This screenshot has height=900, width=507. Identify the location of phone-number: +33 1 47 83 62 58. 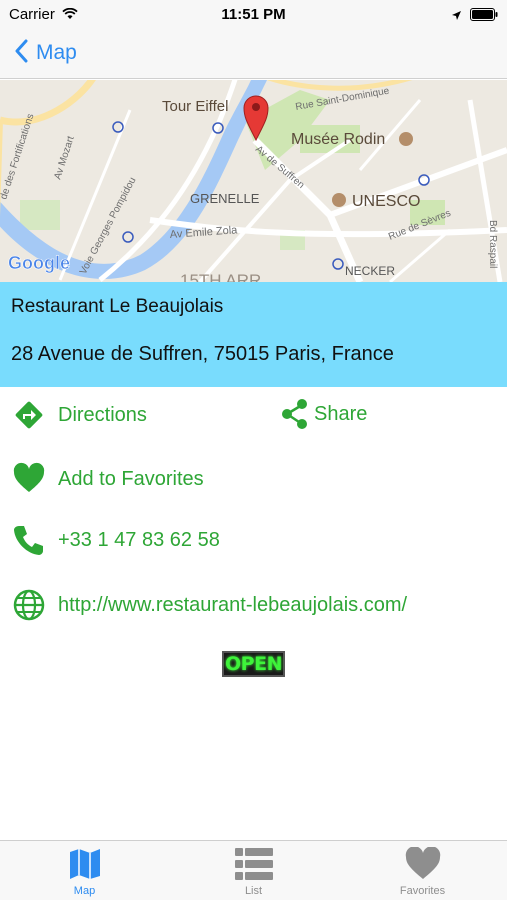
(139, 539).